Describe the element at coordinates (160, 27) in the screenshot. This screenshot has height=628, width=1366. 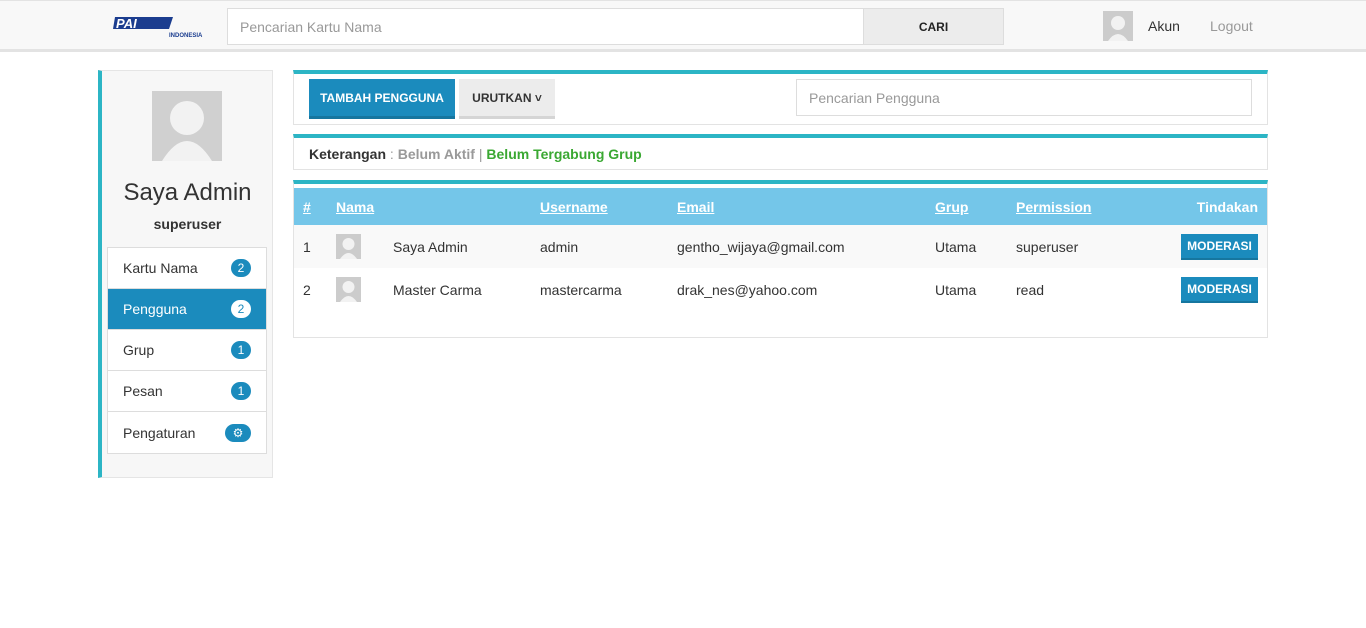
I see `brand-logo: PAI INDONESIA` at that location.